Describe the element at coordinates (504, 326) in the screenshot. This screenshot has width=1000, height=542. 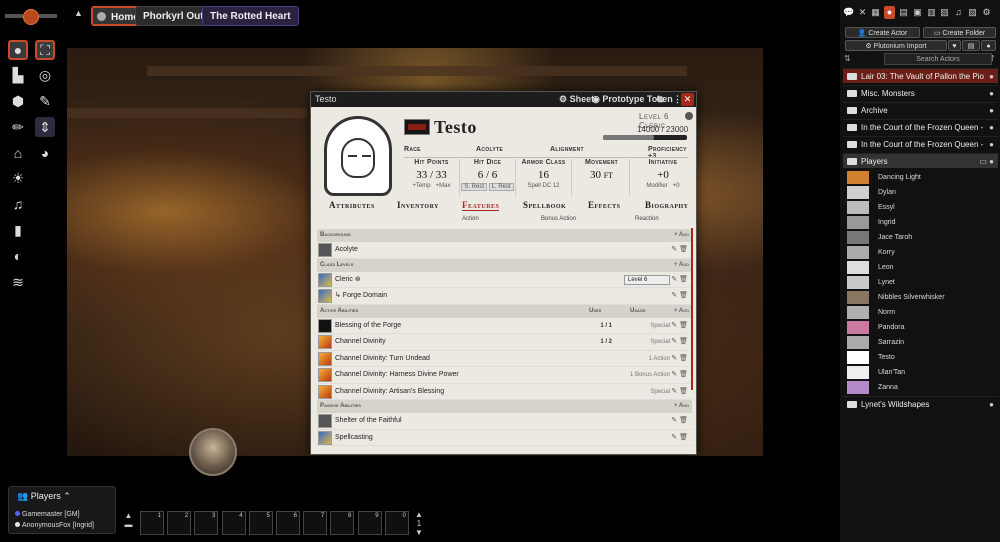
I see `list-item: Blessing of the Forge 1 / 1 Special ✎ 🗑` at that location.